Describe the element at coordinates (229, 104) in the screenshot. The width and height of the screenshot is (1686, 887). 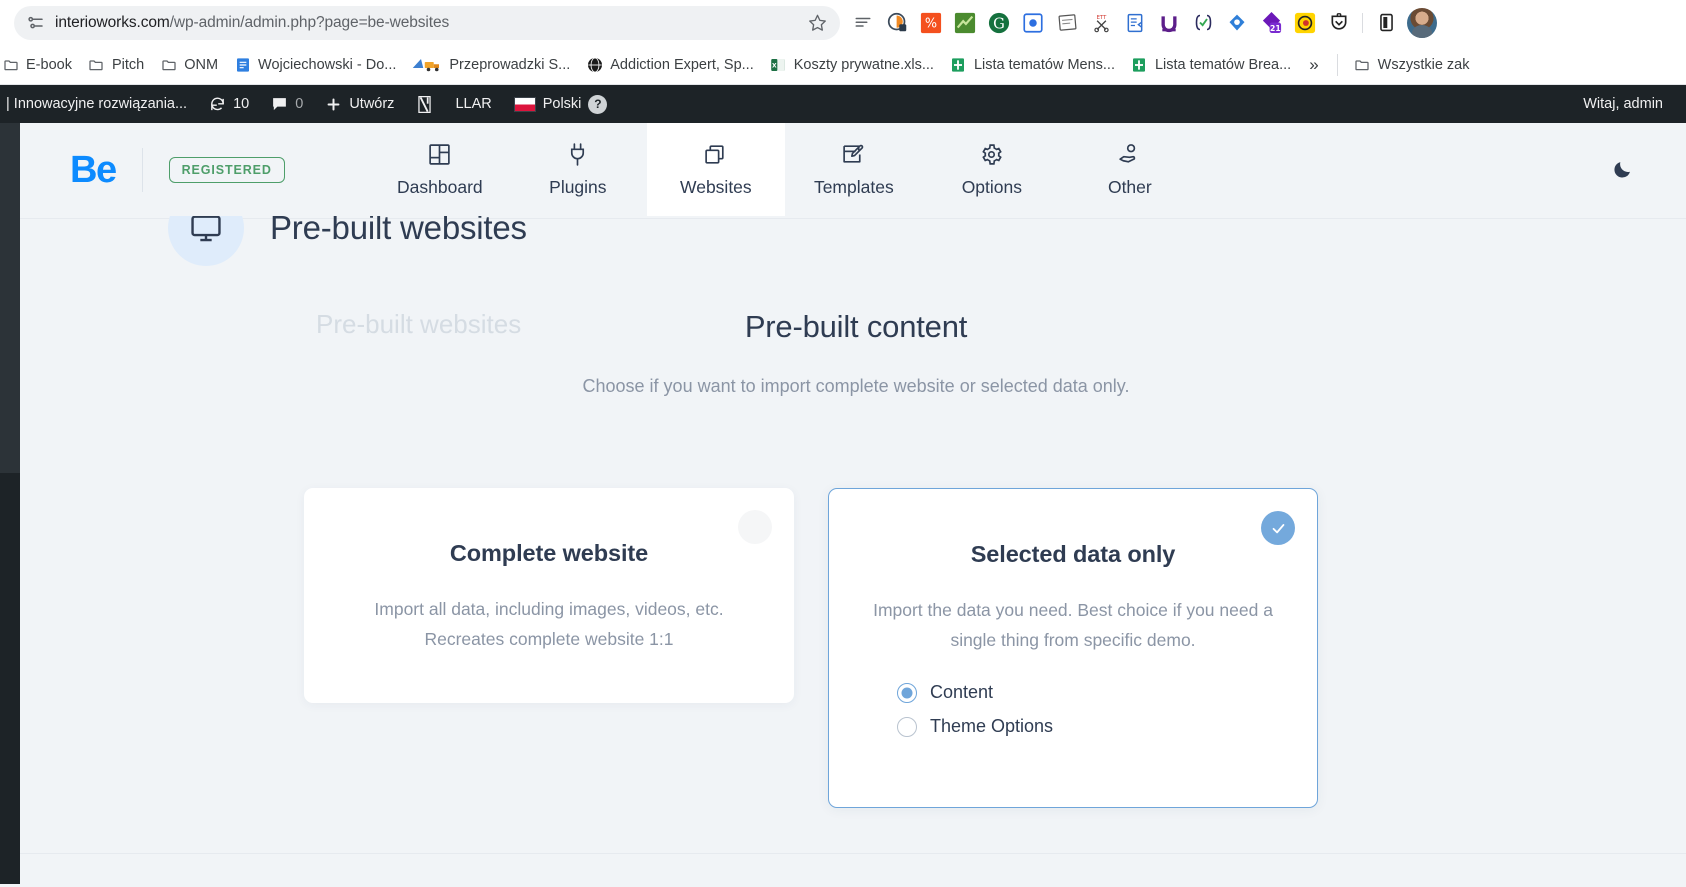
I see `wp-updates: 10` at that location.